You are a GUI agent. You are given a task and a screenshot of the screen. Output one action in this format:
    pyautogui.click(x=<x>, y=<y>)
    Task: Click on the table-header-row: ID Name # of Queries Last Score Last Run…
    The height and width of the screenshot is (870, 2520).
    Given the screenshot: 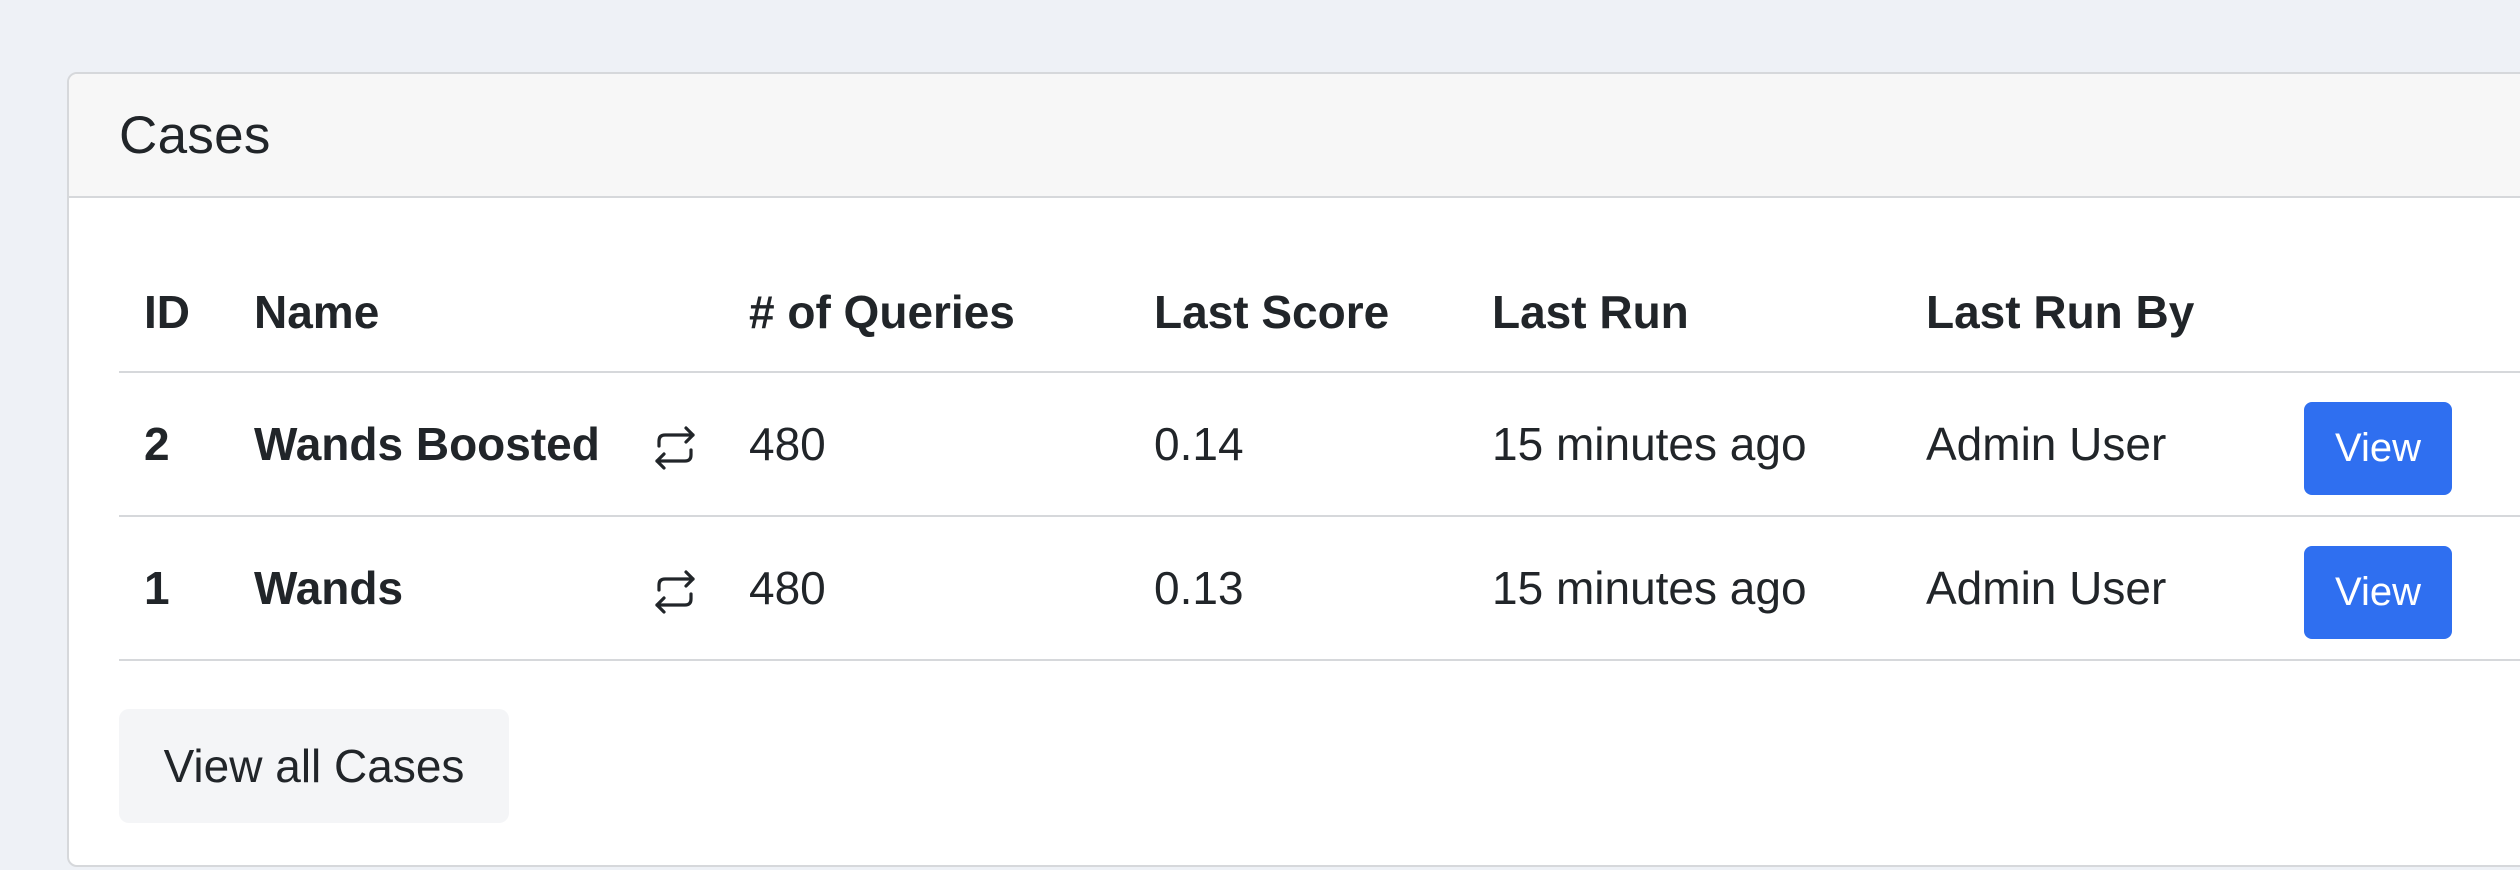 What is the action you would take?
    pyautogui.click(x=1319, y=312)
    